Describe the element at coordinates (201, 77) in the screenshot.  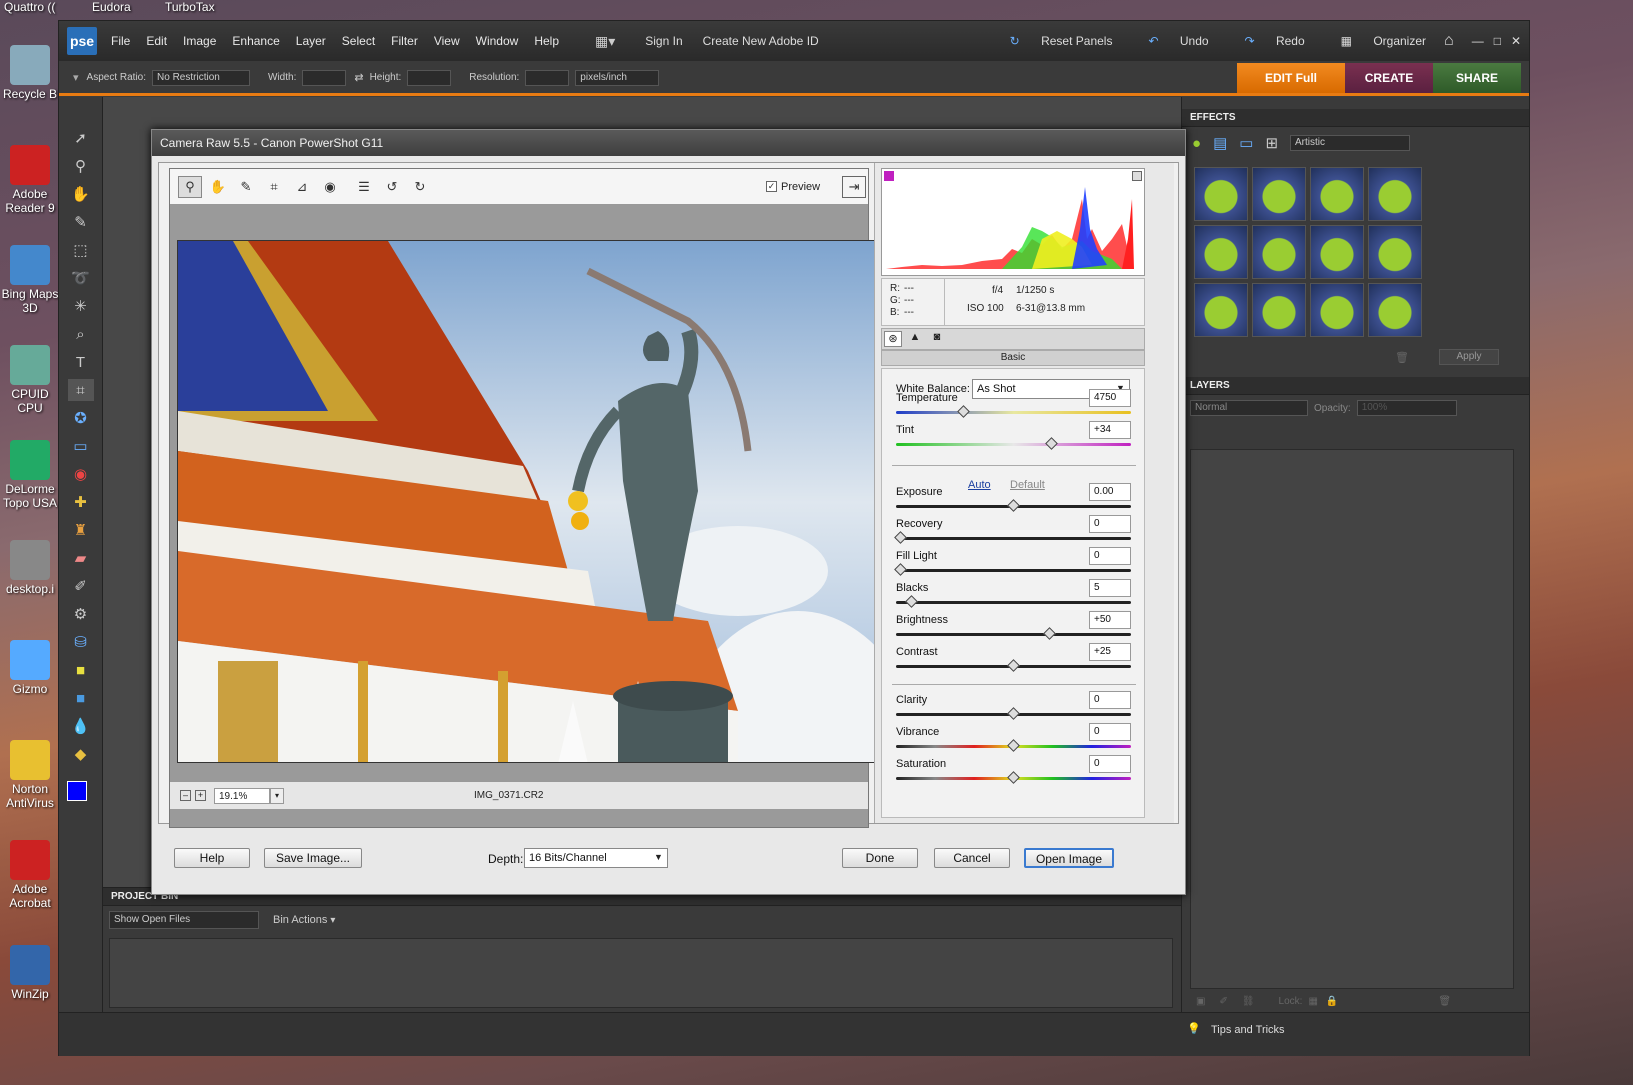
I see `aspect-ratio-select: No Restriction` at that location.